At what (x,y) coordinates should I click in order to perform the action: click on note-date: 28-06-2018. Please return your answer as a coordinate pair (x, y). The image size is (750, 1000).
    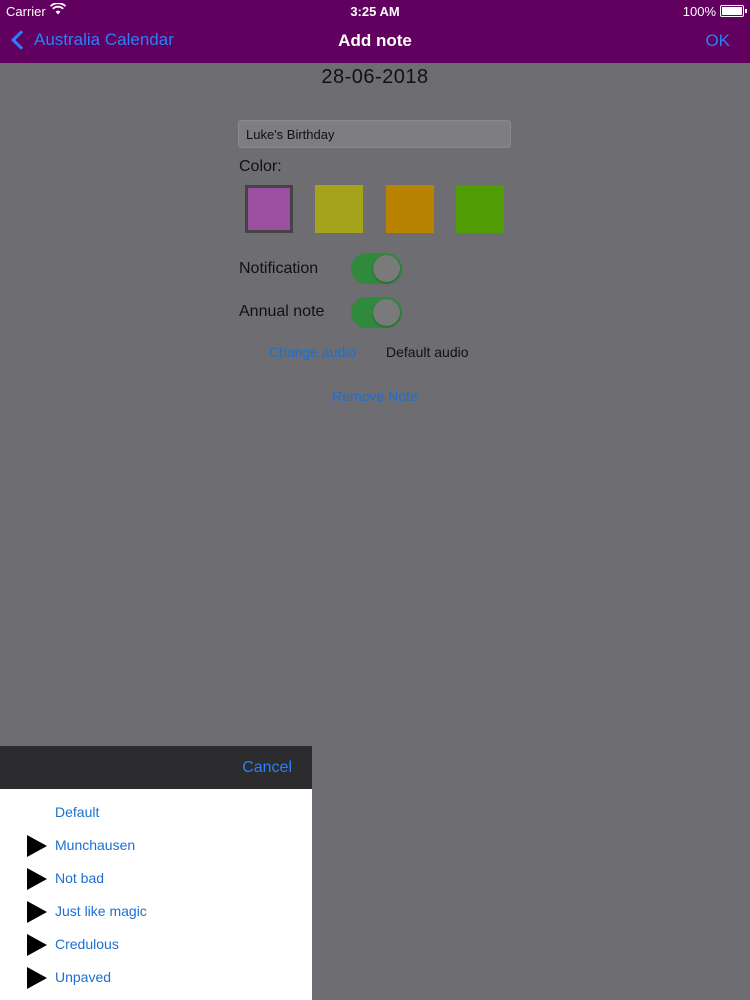
    Looking at the image, I should click on (375, 77).